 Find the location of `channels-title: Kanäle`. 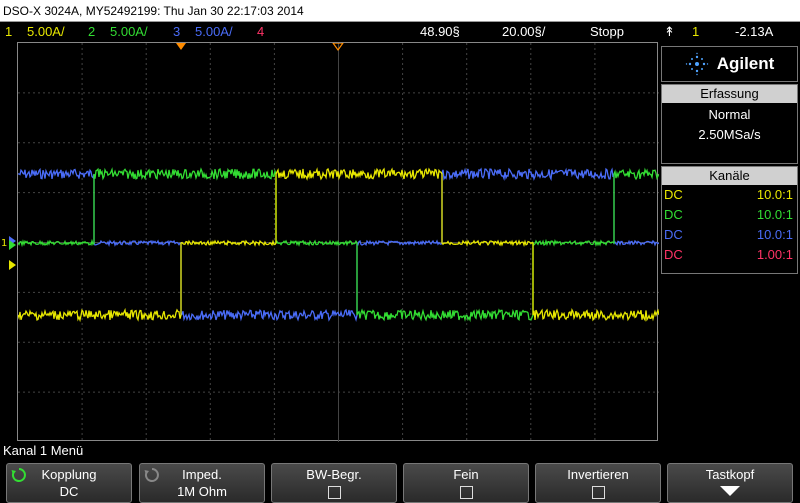

channels-title: Kanäle is located at coordinates (729, 176).